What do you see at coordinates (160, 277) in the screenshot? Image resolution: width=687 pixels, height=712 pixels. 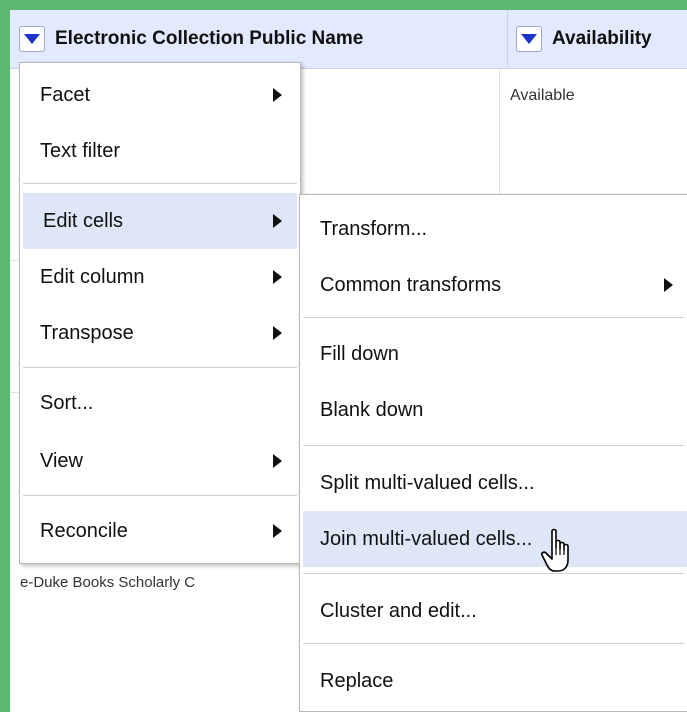 I see `menu-item-edit-column: Edit column` at bounding box center [160, 277].